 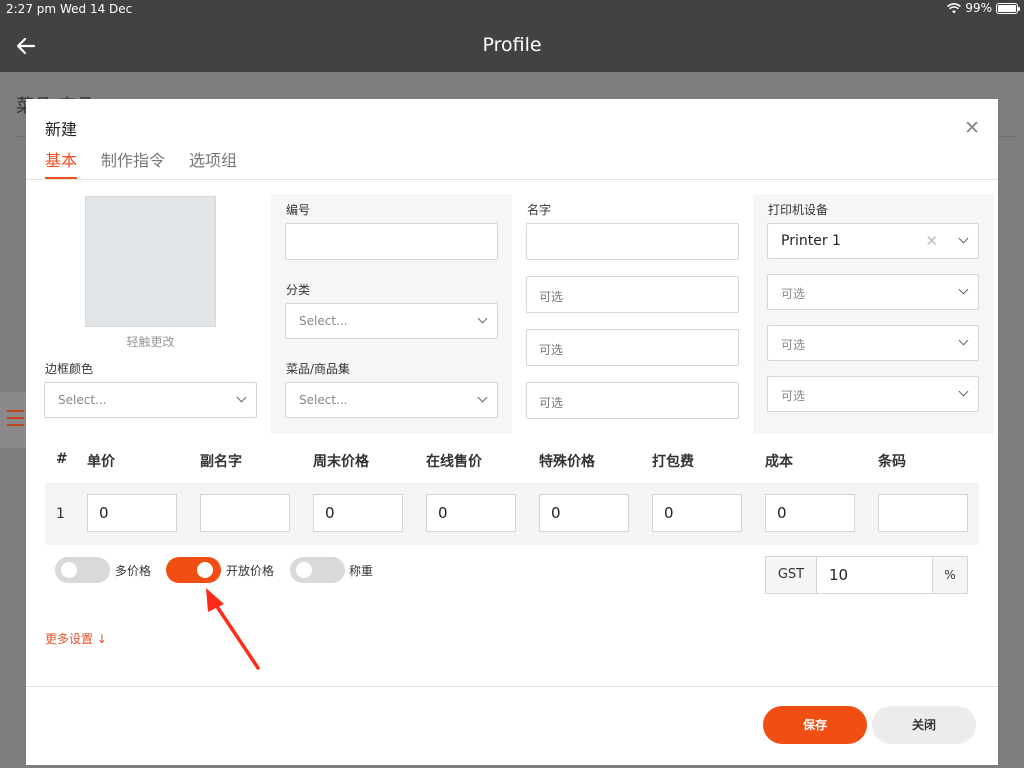 What do you see at coordinates (76, 638) in the screenshot?
I see `more-settings-link: 更多设置 ↓` at bounding box center [76, 638].